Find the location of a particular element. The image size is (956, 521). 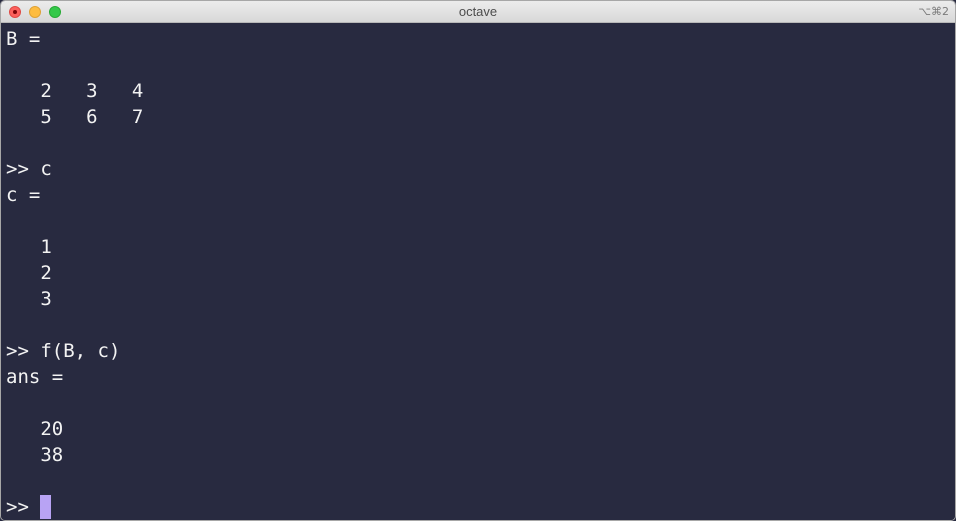

window-shortcut: ⌥⌘2 is located at coordinates (933, 11).